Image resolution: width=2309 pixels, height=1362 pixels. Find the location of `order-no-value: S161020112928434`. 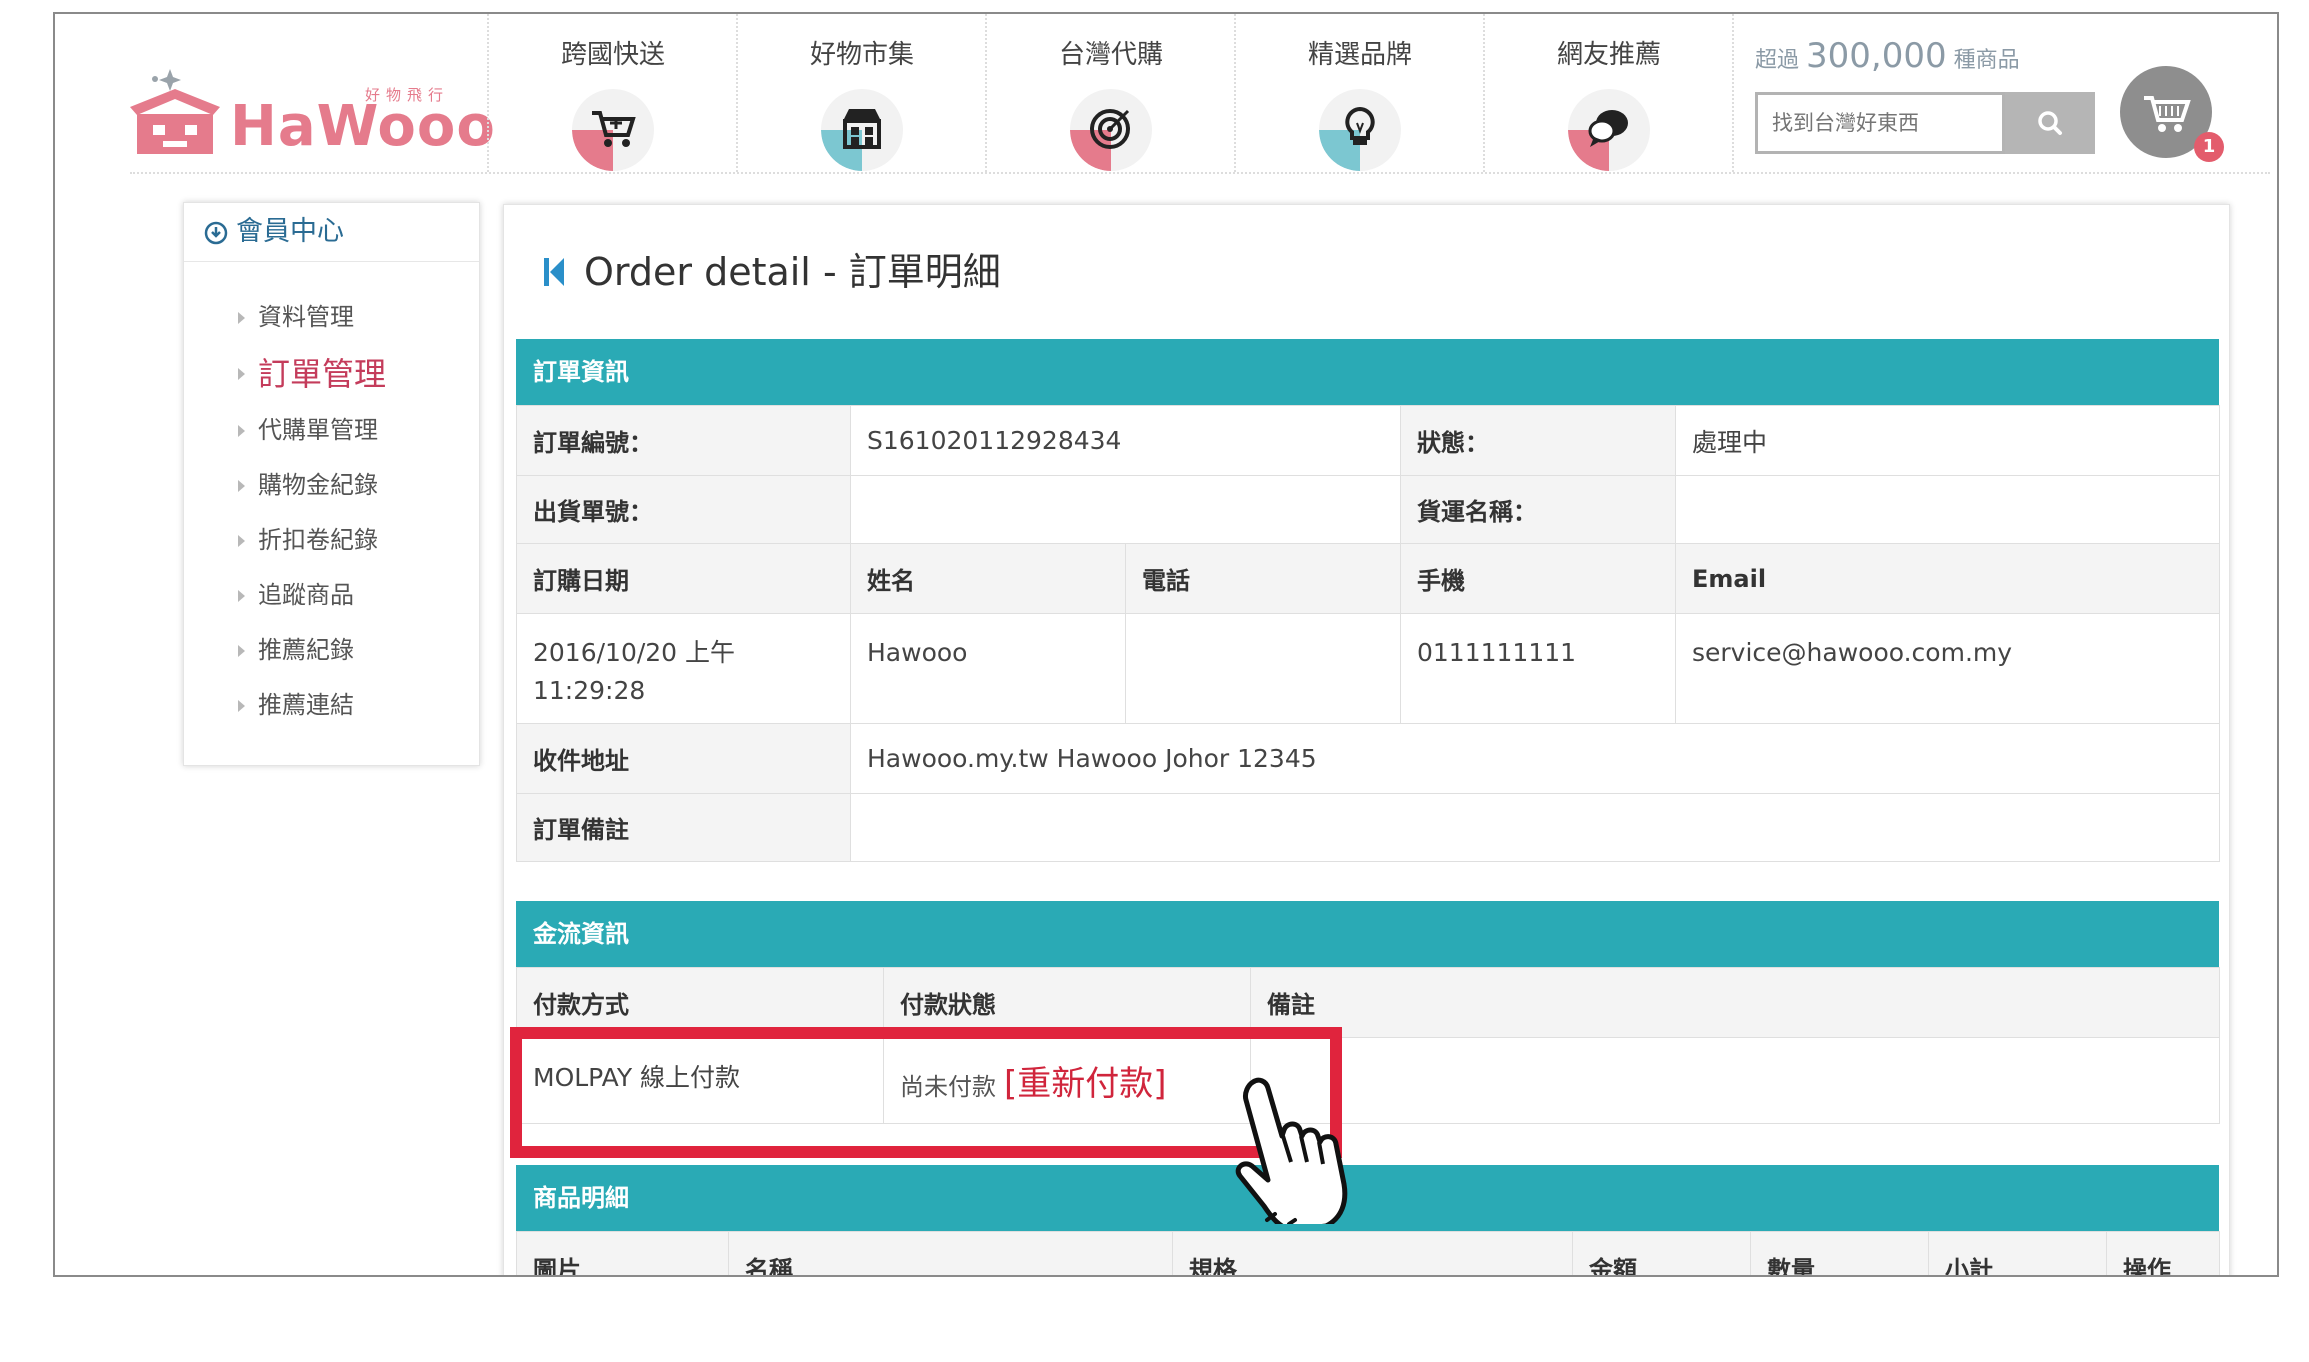

order-no-value: S161020112928434 is located at coordinates (1125, 440).